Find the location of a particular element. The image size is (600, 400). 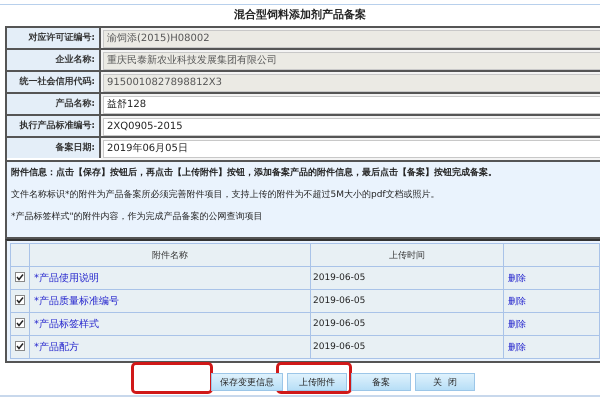

action-button: 上传附件 is located at coordinates (317, 382).